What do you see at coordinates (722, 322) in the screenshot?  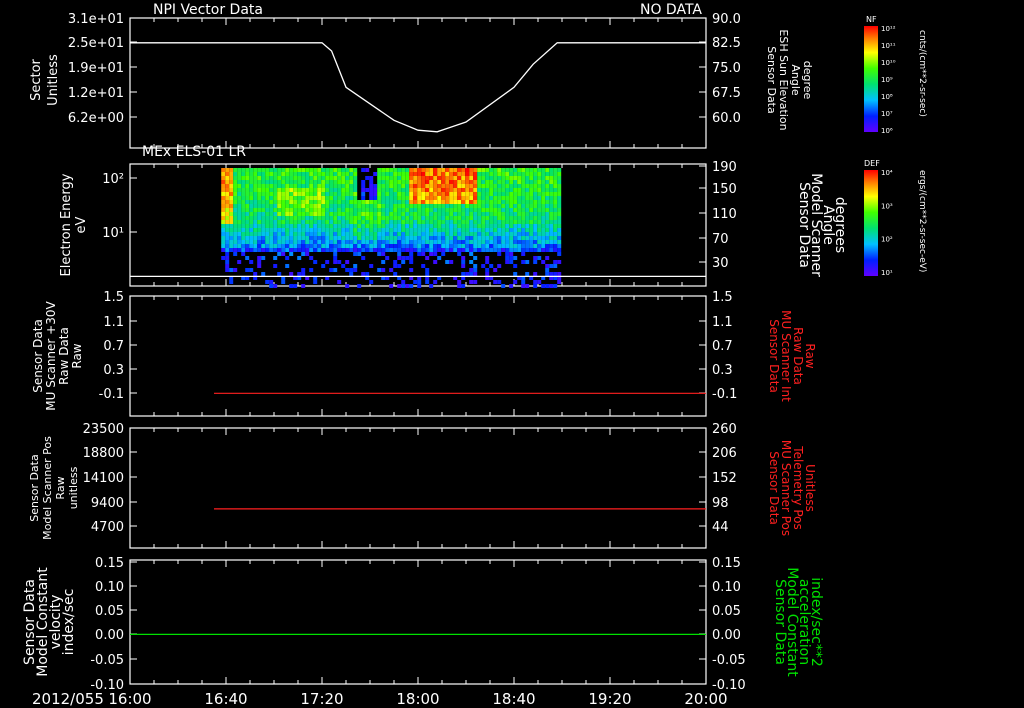 I see `y-tick-label: 1.1` at bounding box center [722, 322].